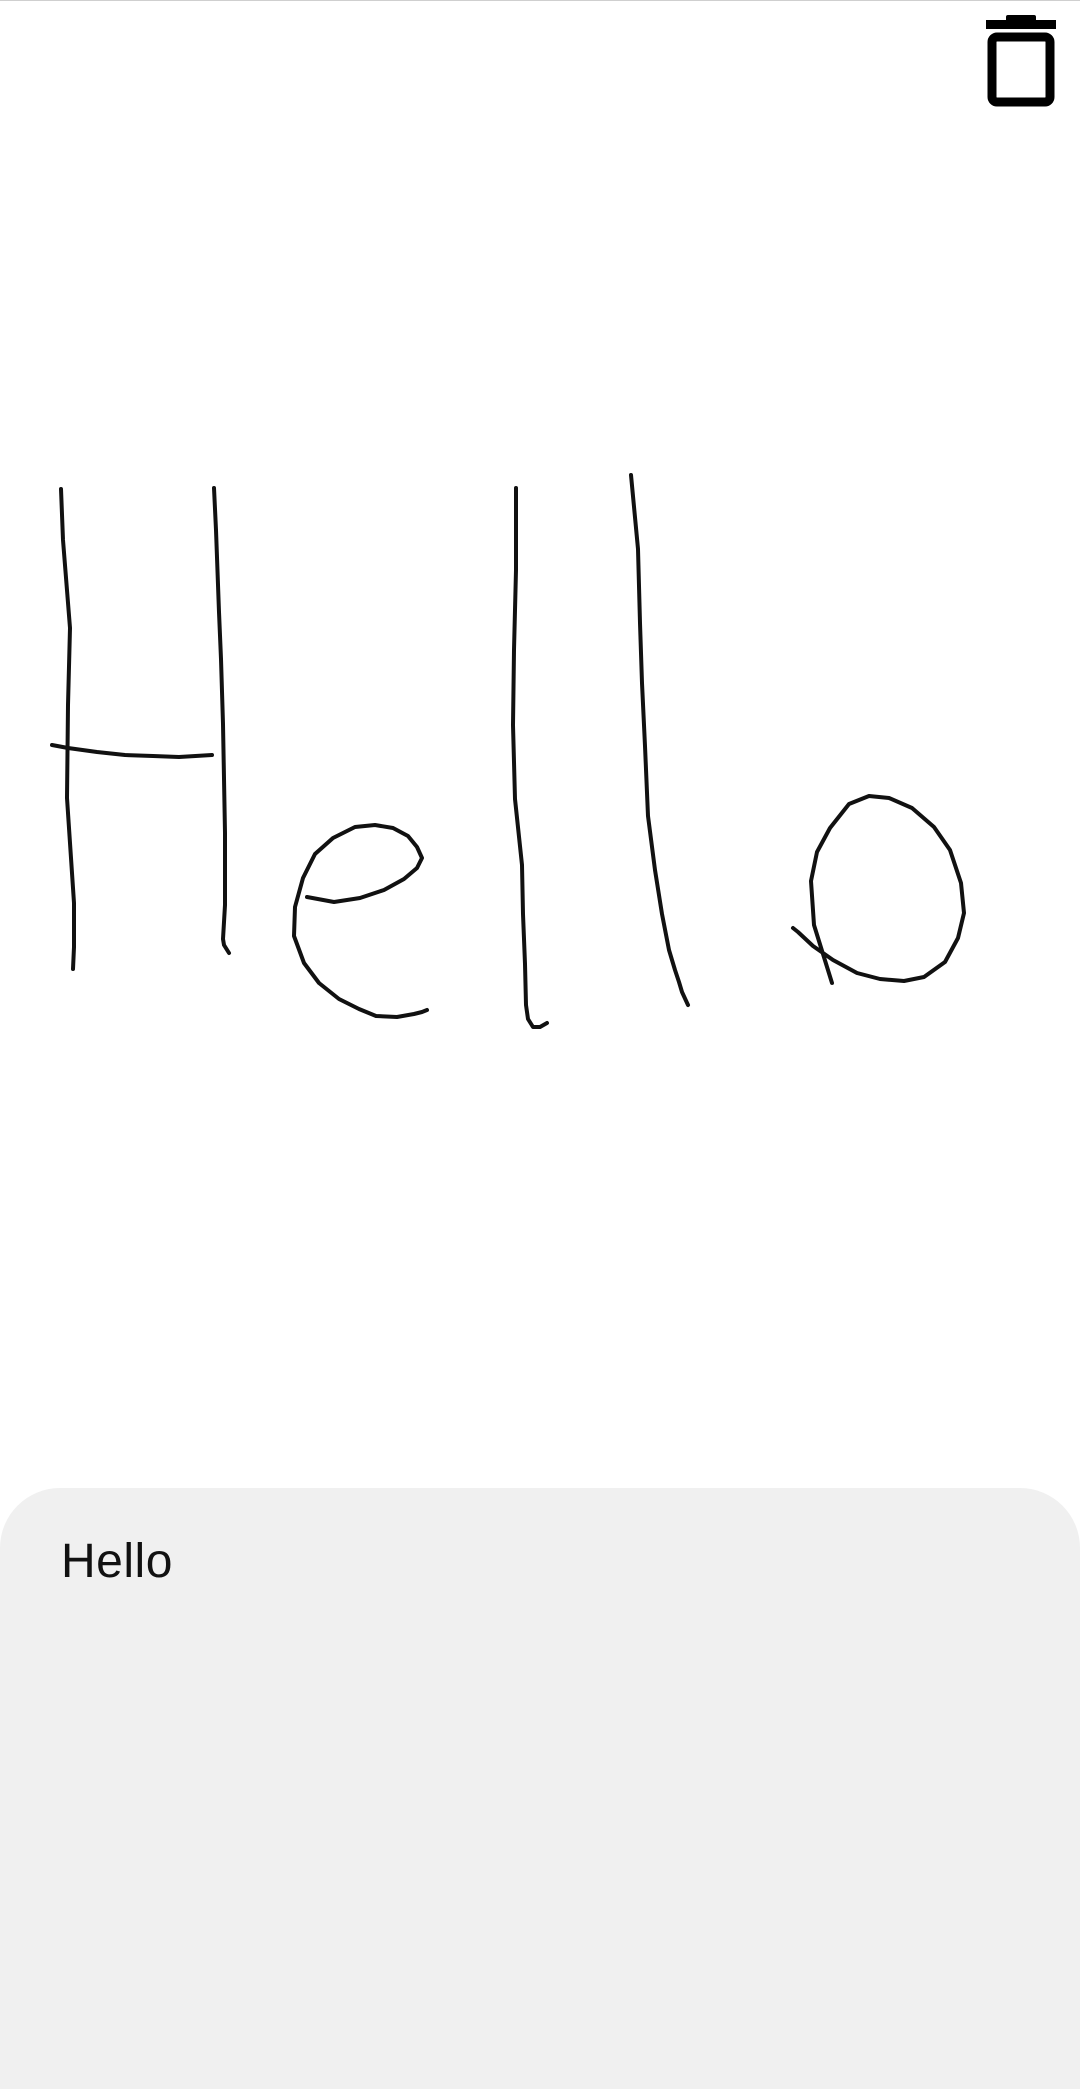 The image size is (1080, 2089). What do you see at coordinates (117, 1561) in the screenshot?
I see `recognized-text: Hello` at bounding box center [117, 1561].